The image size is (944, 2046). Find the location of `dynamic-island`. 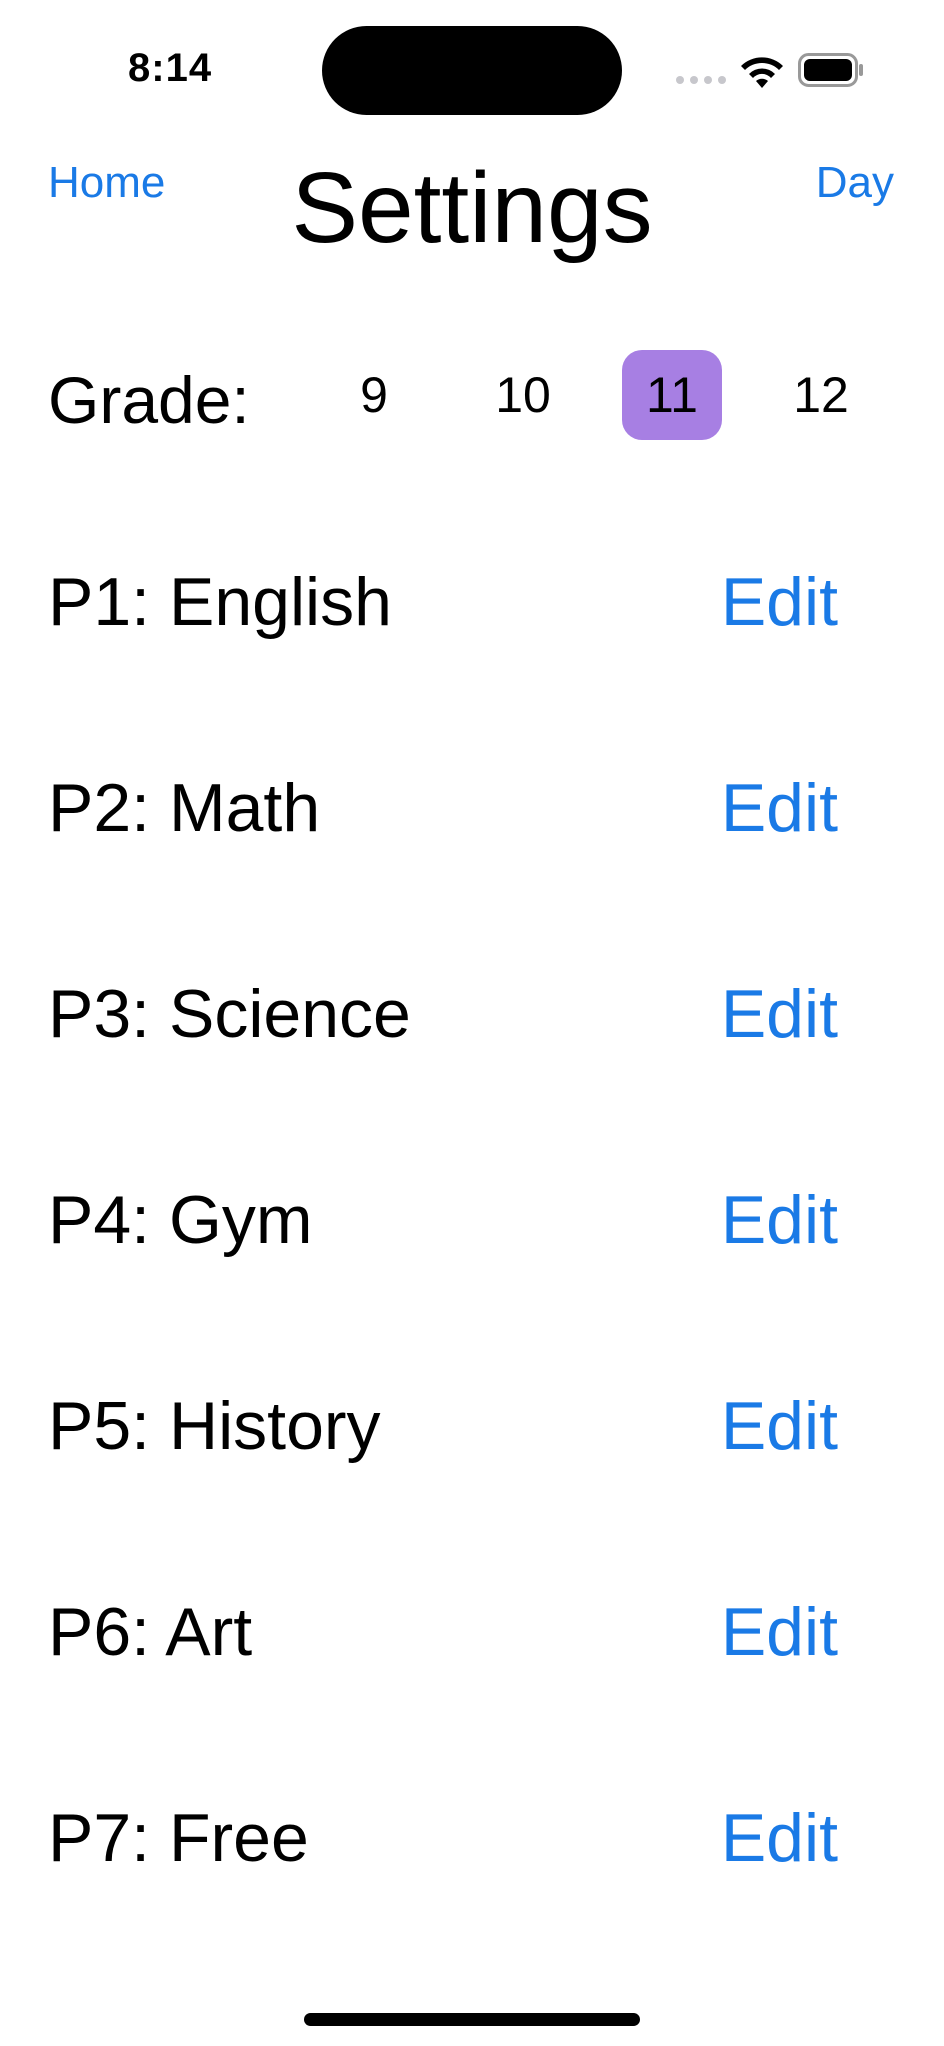

dynamic-island is located at coordinates (472, 70).